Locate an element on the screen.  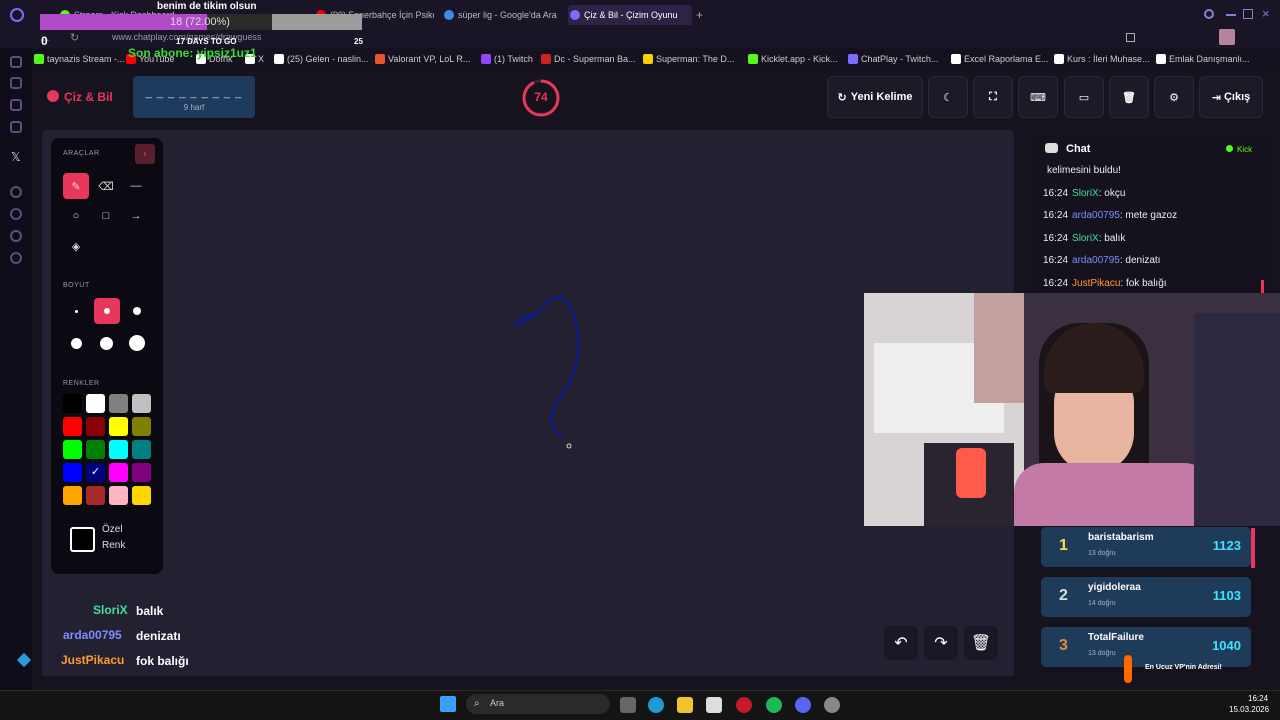
spotify-icon is located at coordinates (774, 705).